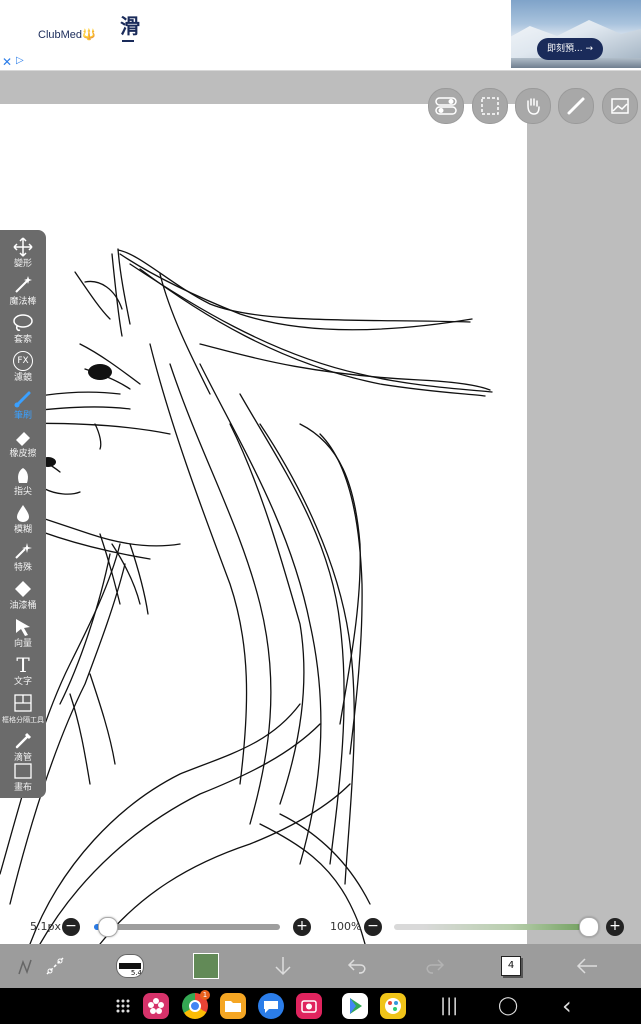 Image resolution: width=641 pixels, height=1024 pixels. I want to click on brush-settings-button: 5.4, so click(130, 966).